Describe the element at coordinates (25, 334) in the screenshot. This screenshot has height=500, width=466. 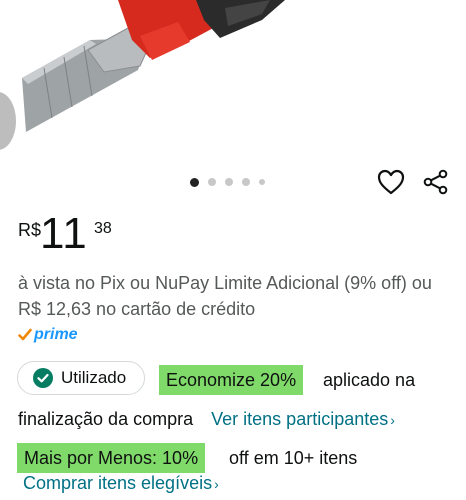
I see `prime-check-icon` at that location.